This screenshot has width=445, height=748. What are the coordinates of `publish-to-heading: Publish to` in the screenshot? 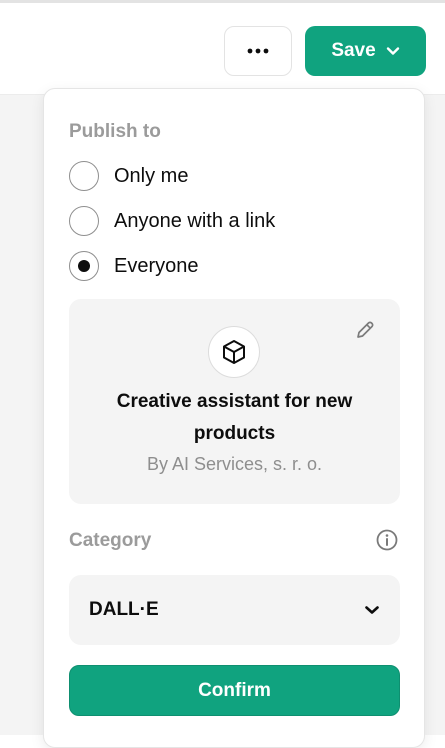 It's located at (115, 131).